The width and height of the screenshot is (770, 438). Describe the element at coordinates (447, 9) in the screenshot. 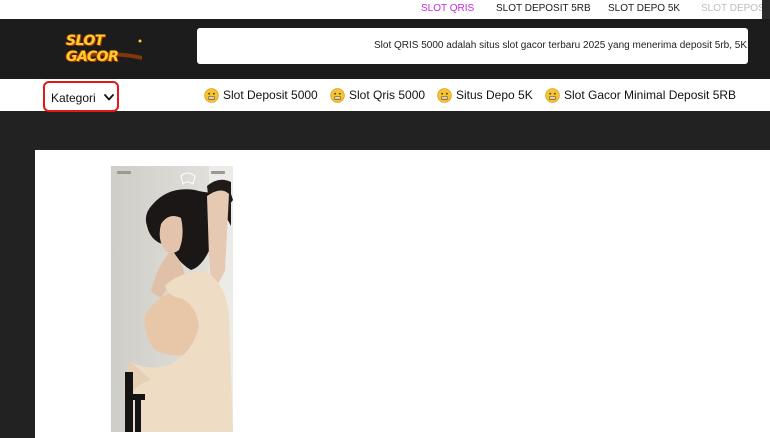

I see `top-link-slot-qris: SLOT QRIS` at that location.